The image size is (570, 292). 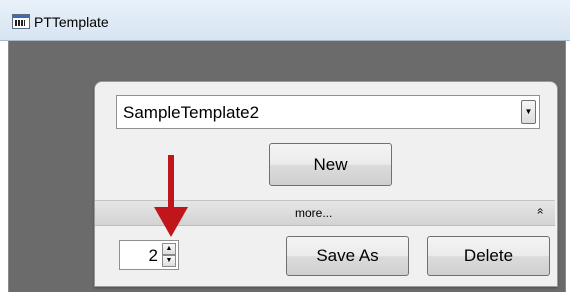 I want to click on window-title: PTTemplate, so click(x=71, y=22).